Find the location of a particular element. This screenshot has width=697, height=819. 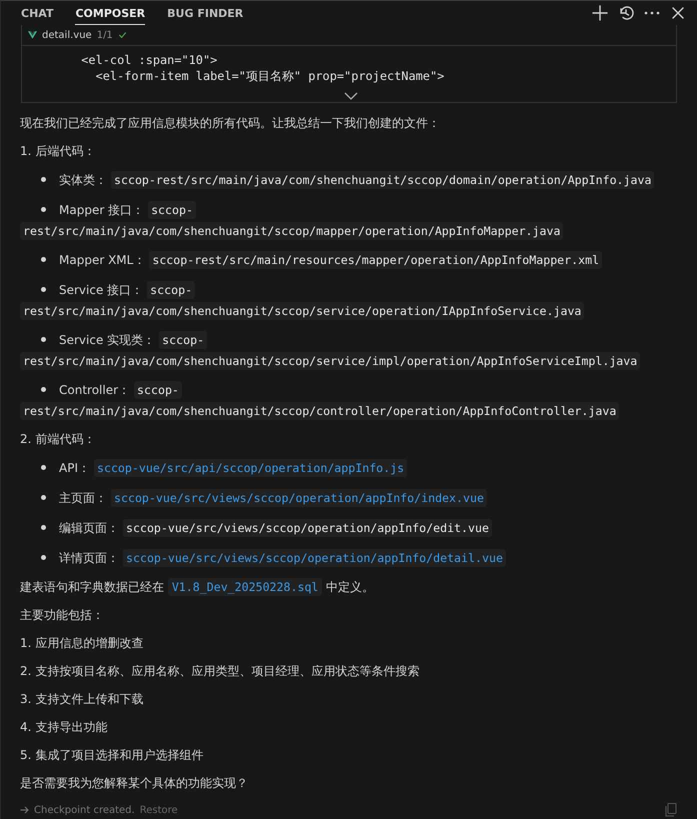

item-label: 实体类： is located at coordinates (83, 180).